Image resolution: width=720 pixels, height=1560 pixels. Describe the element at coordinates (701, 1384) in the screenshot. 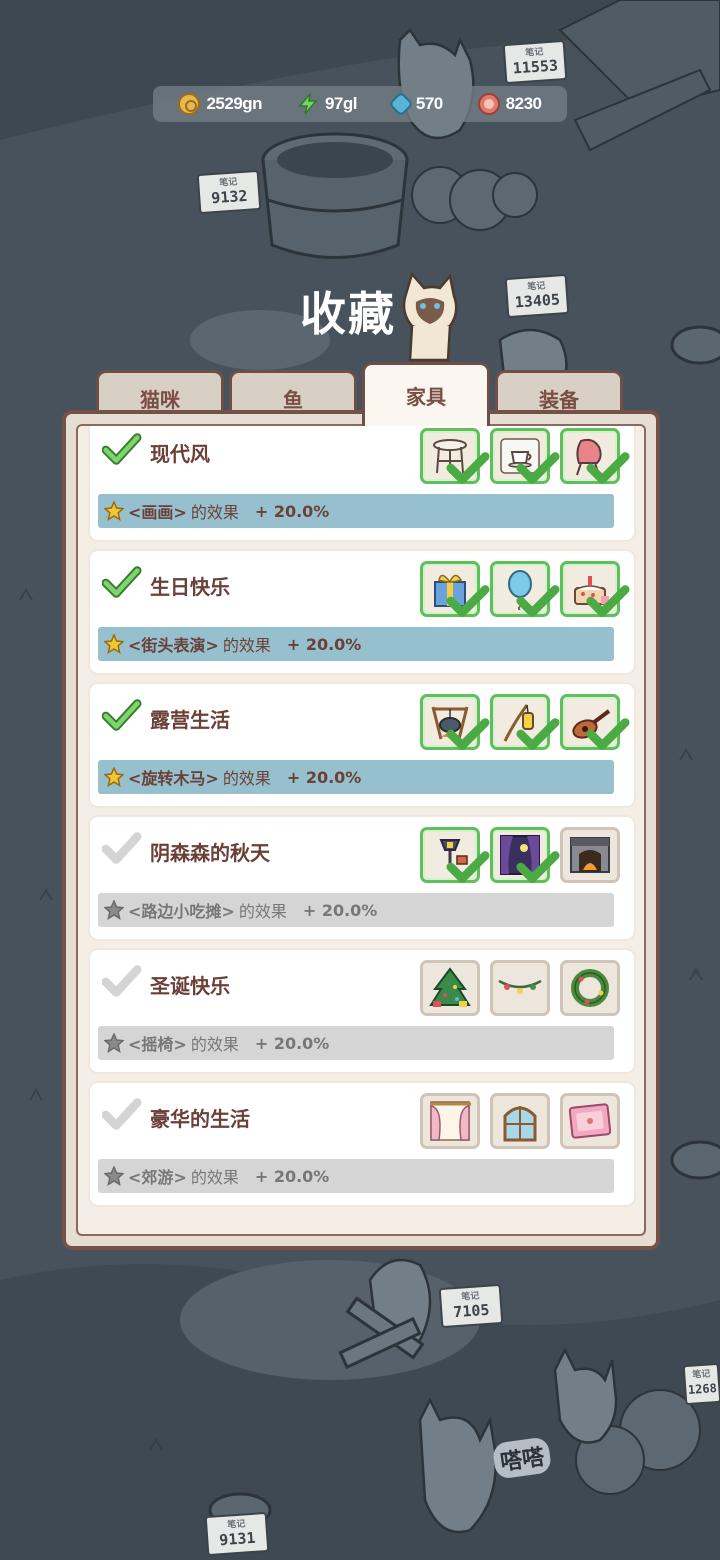

I see `signpost: 笔记 1268` at that location.